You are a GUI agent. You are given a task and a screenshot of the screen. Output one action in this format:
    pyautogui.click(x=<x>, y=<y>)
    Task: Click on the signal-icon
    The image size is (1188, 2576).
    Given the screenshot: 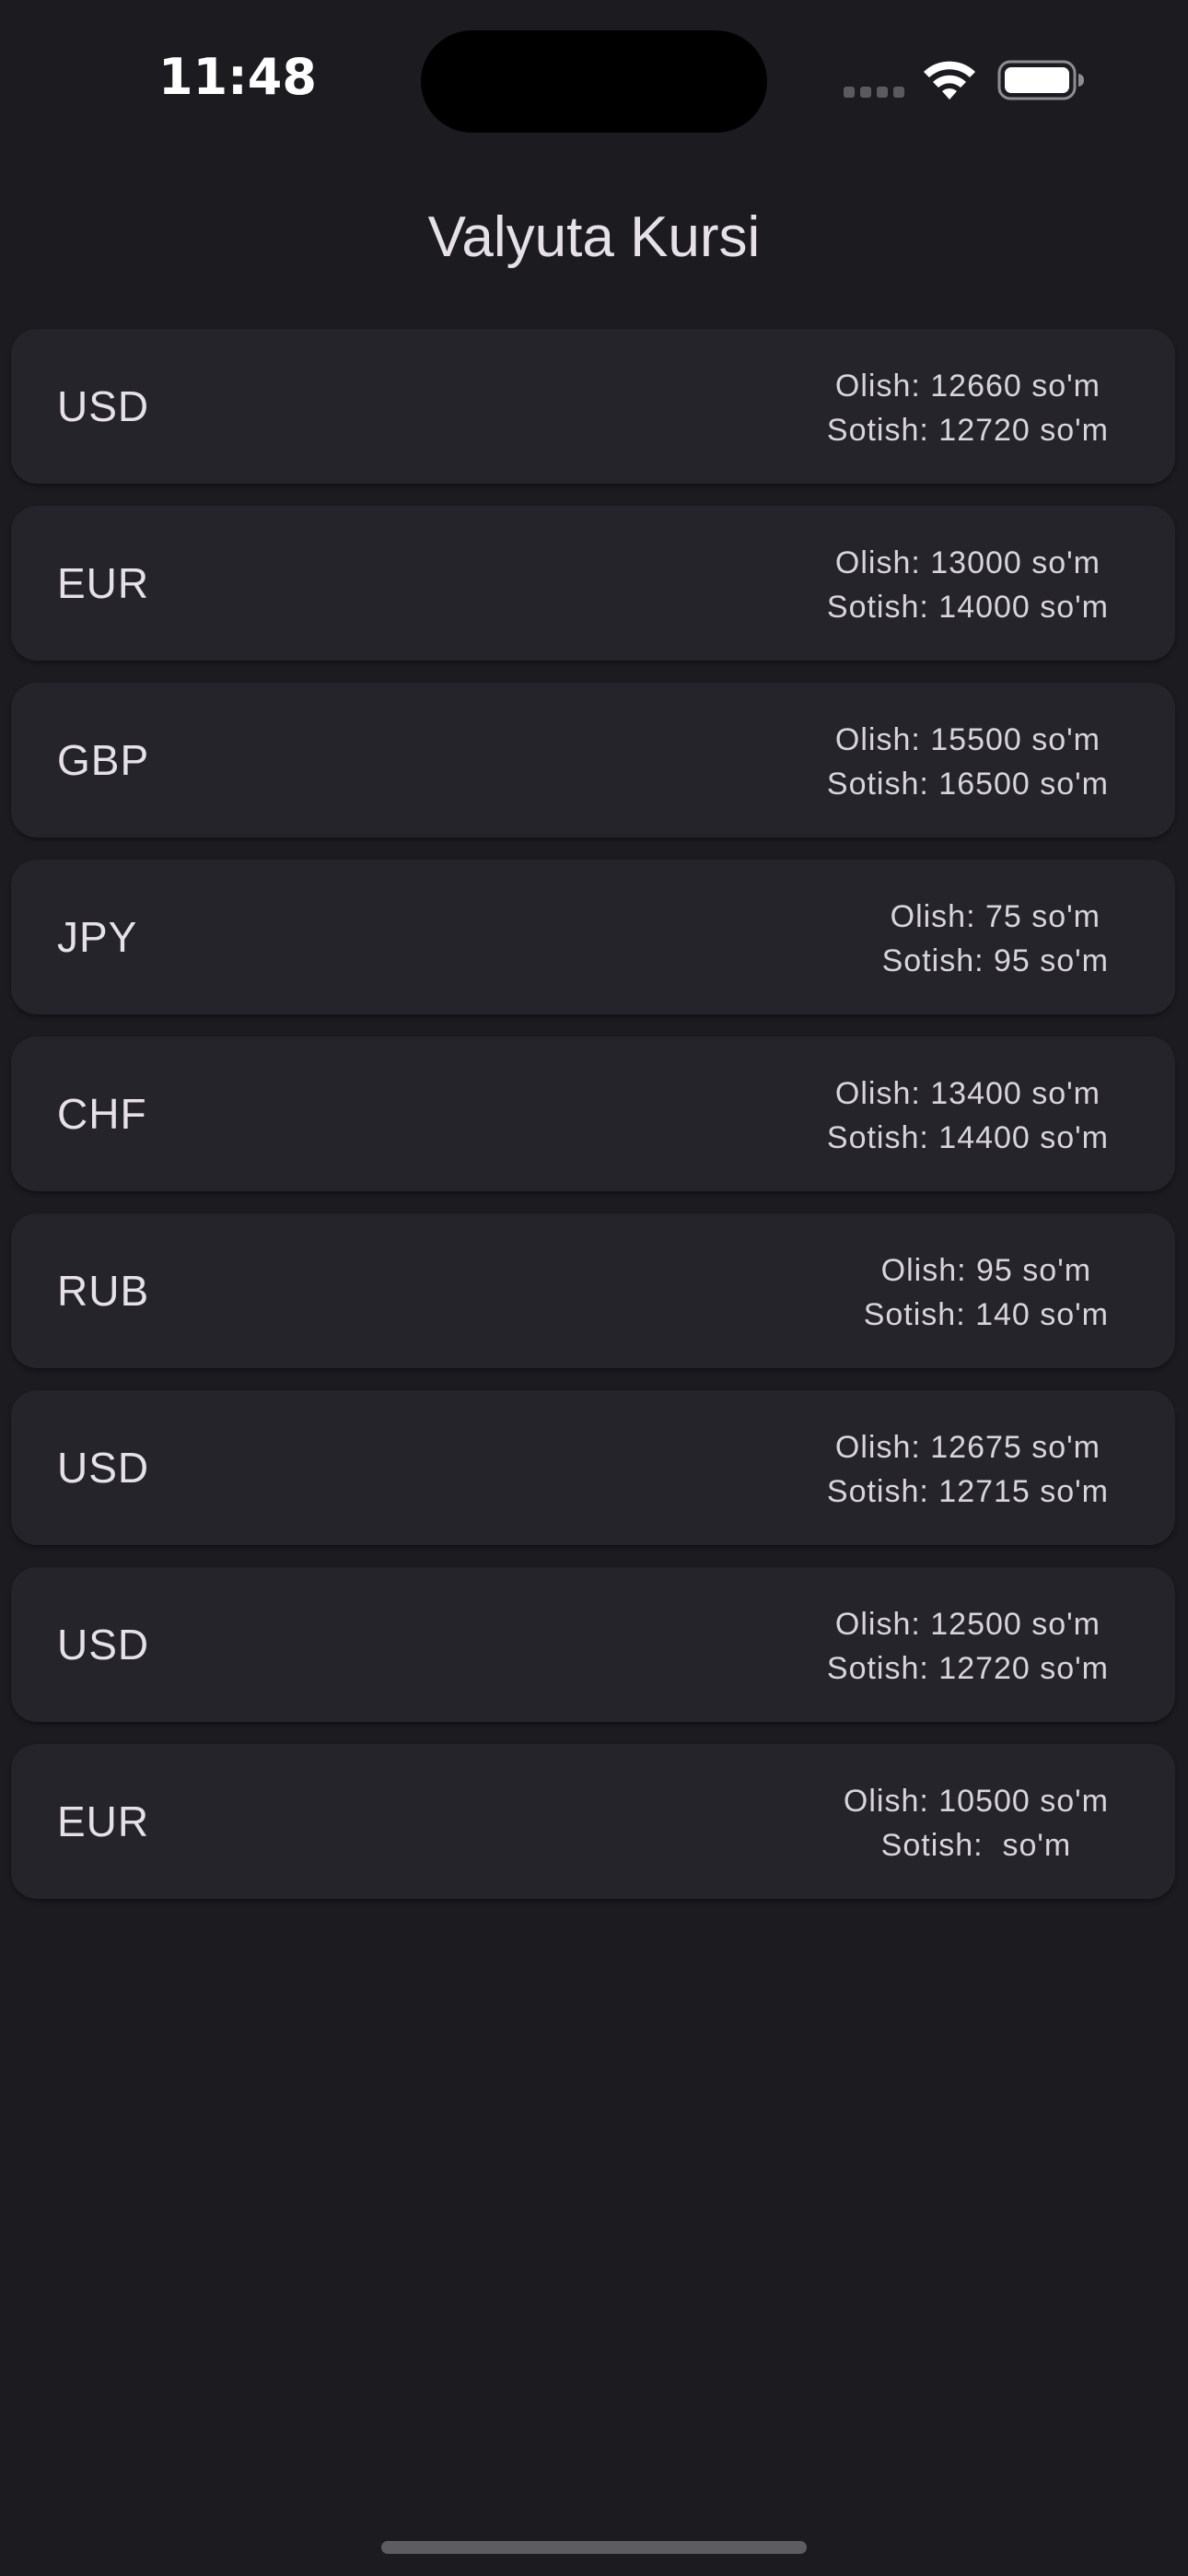 What is the action you would take?
    pyautogui.click(x=874, y=92)
    